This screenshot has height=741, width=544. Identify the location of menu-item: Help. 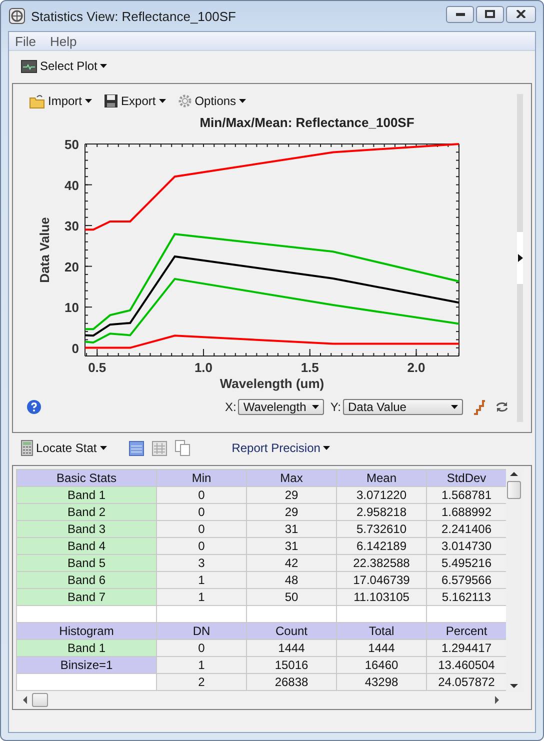
(63, 41).